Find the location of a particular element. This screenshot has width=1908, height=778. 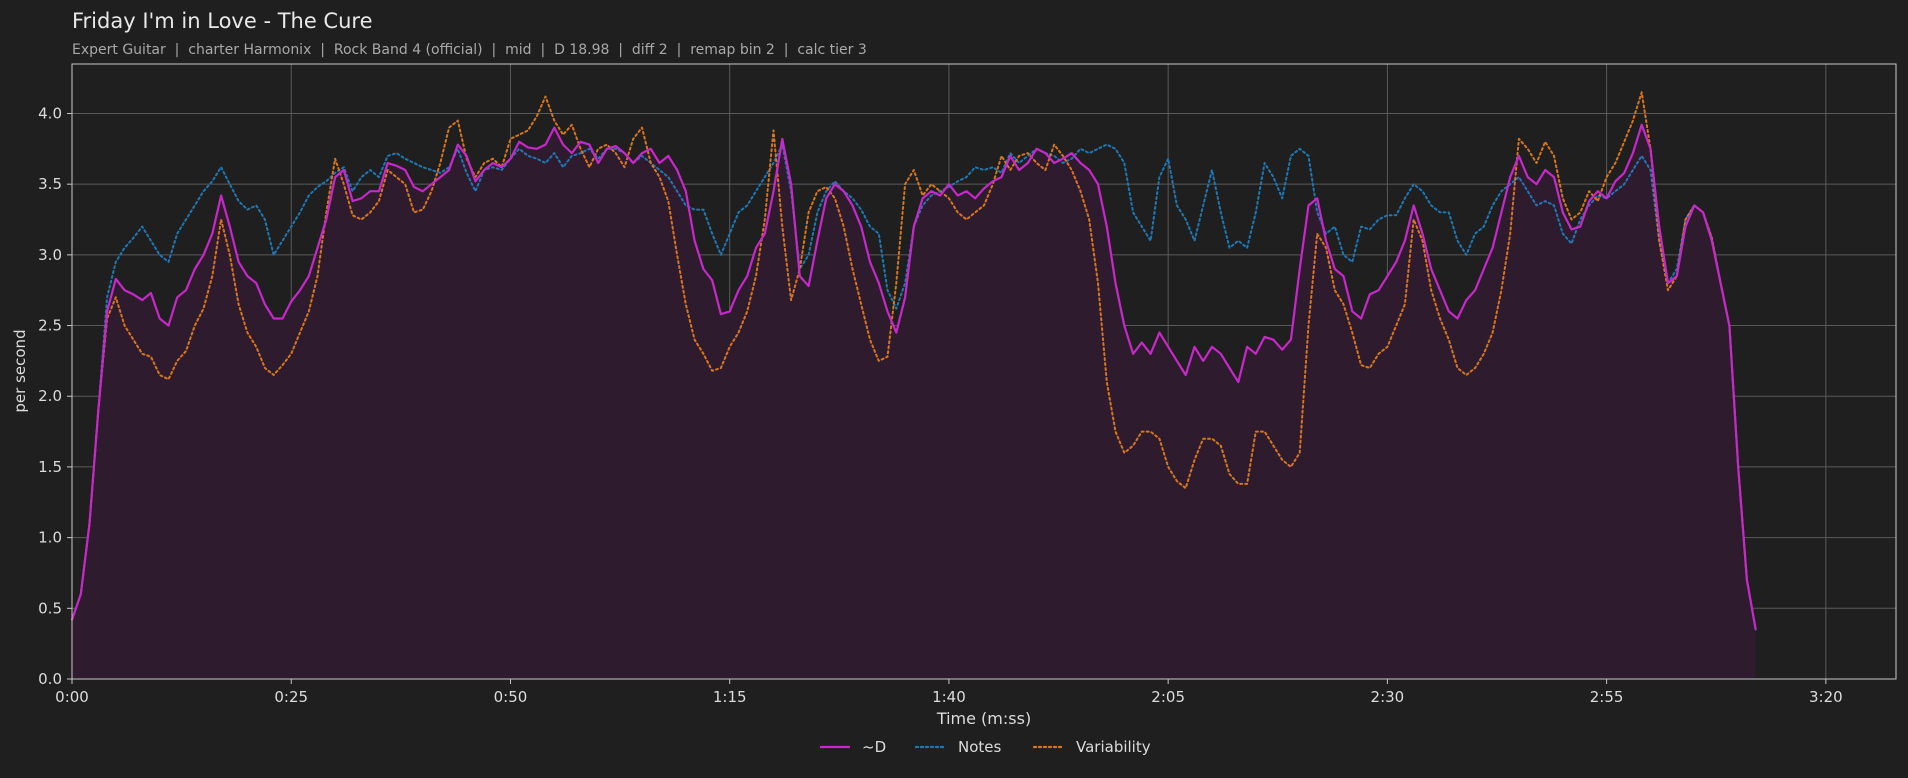

x-tick-label: 2:30 is located at coordinates (1388, 697).